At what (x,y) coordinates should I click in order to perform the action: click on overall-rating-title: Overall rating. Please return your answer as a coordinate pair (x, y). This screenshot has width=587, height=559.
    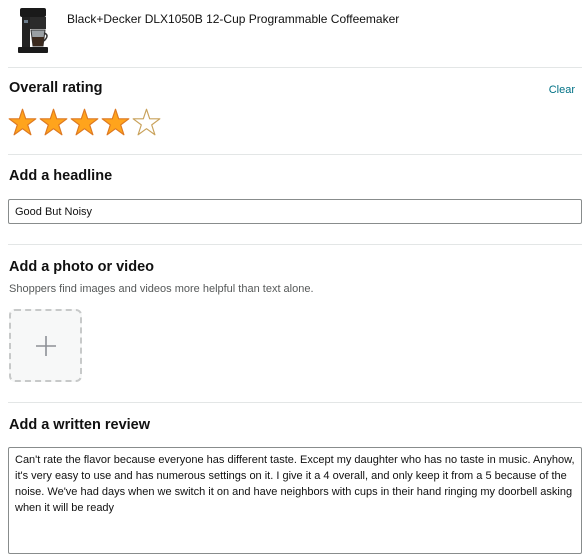
    Looking at the image, I should click on (56, 88).